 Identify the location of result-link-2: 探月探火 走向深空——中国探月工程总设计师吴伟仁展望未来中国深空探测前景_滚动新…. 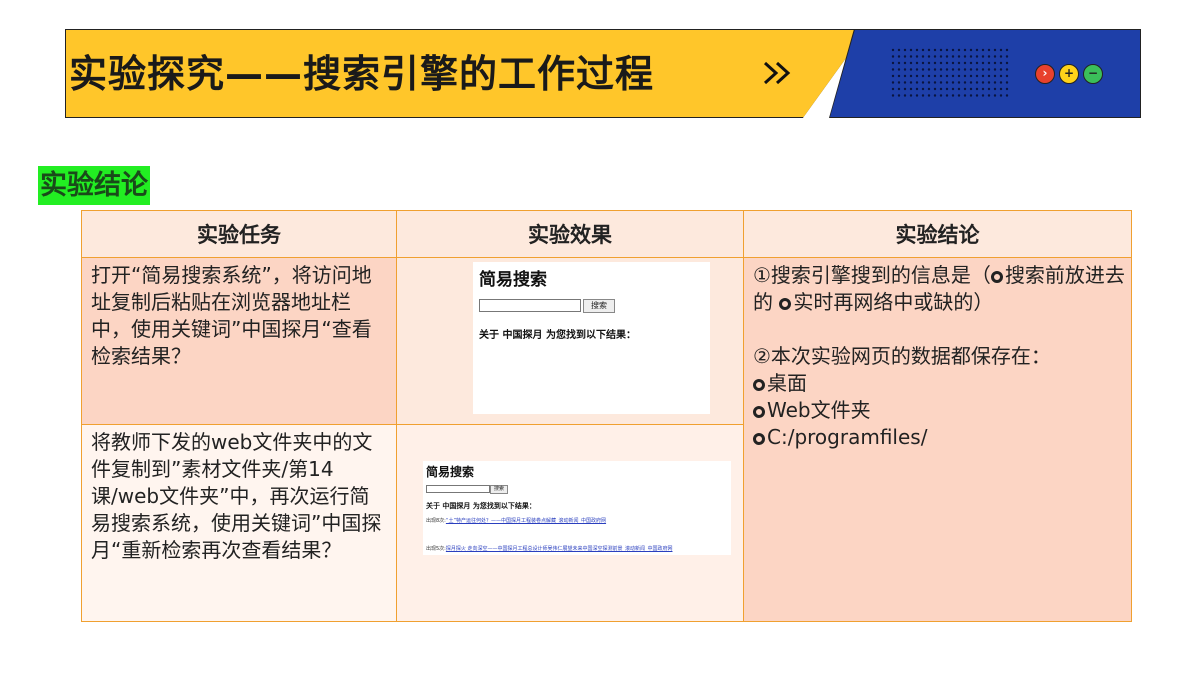
(559, 549).